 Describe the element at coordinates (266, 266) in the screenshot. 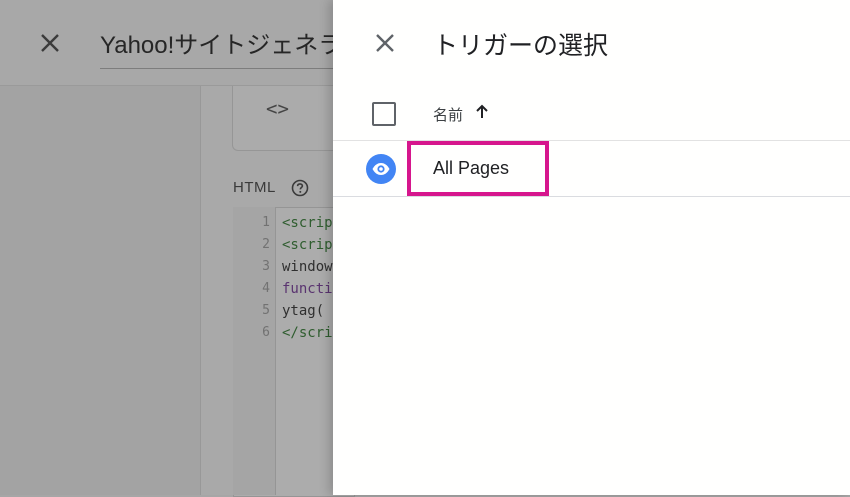

I see `line-number: 3` at that location.